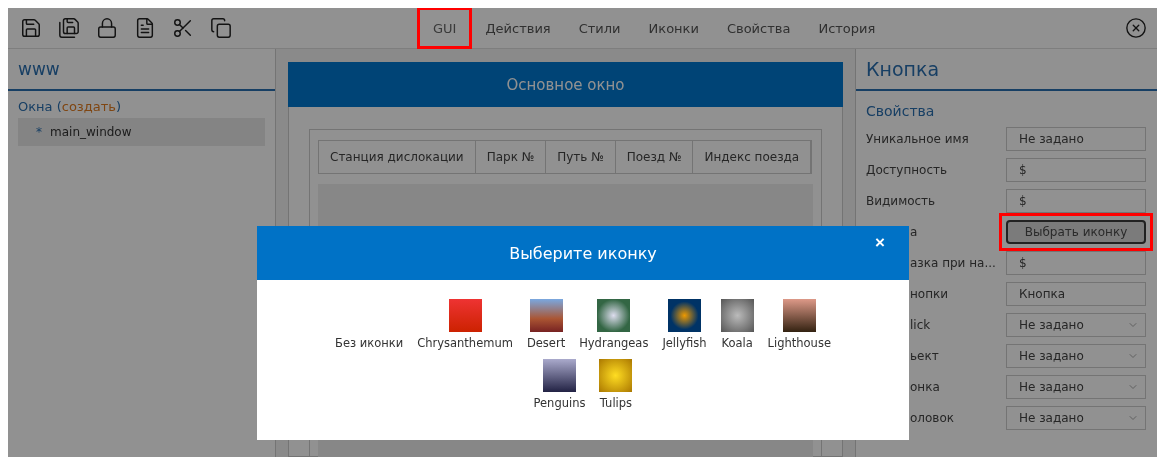 Image resolution: width=1157 pixels, height=457 pixels. I want to click on icon-option: Desert, so click(546, 323).